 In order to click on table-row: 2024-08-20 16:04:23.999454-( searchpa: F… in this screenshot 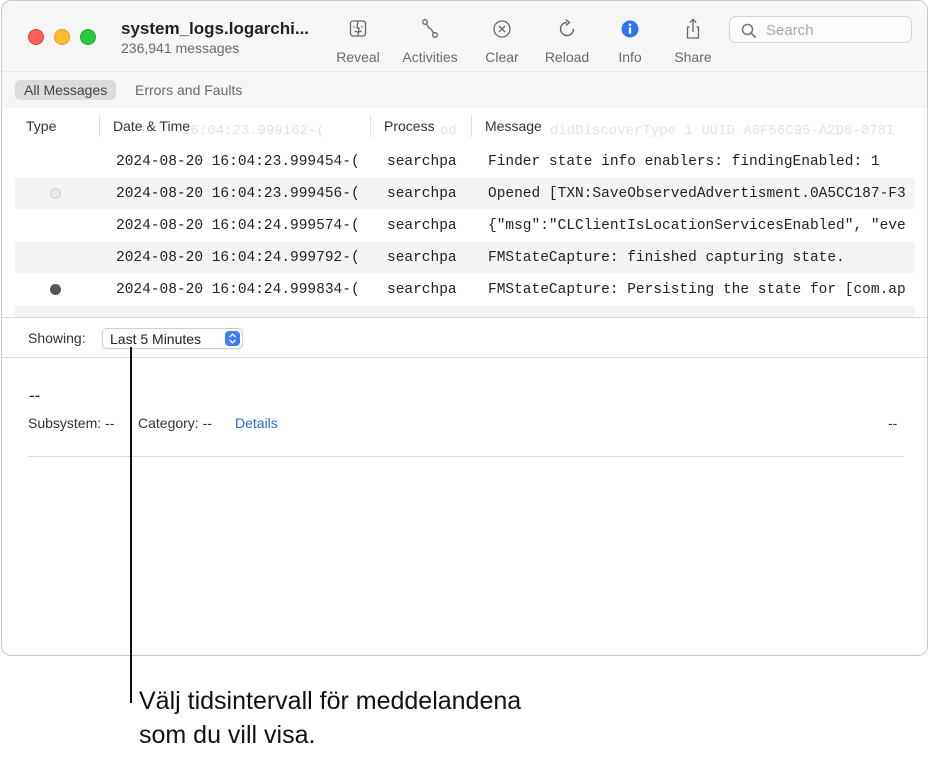, I will do `click(465, 161)`.